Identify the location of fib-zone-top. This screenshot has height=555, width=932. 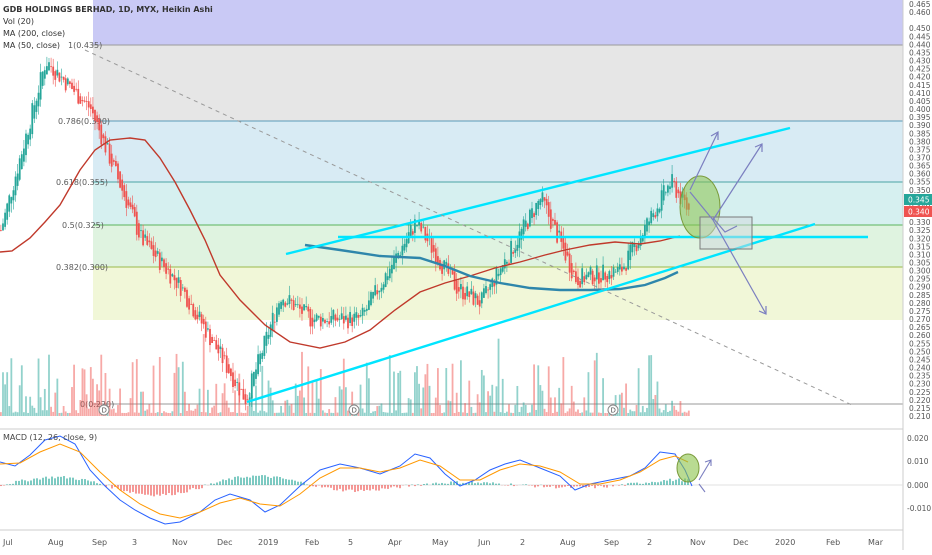
(498, 22).